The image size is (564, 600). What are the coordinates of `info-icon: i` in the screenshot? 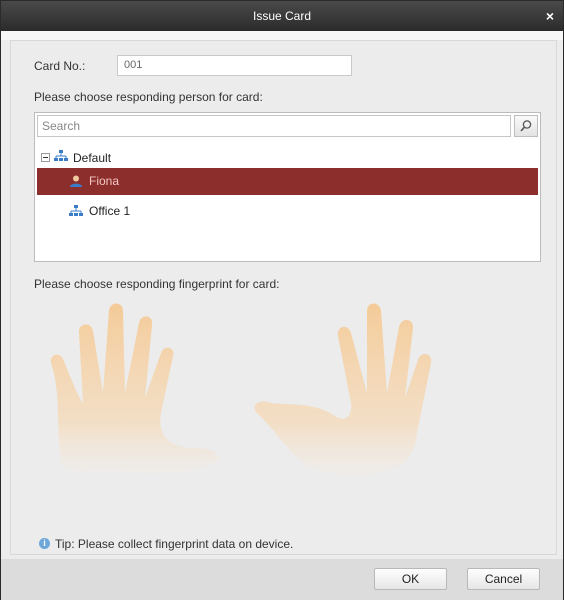 It's located at (44, 543).